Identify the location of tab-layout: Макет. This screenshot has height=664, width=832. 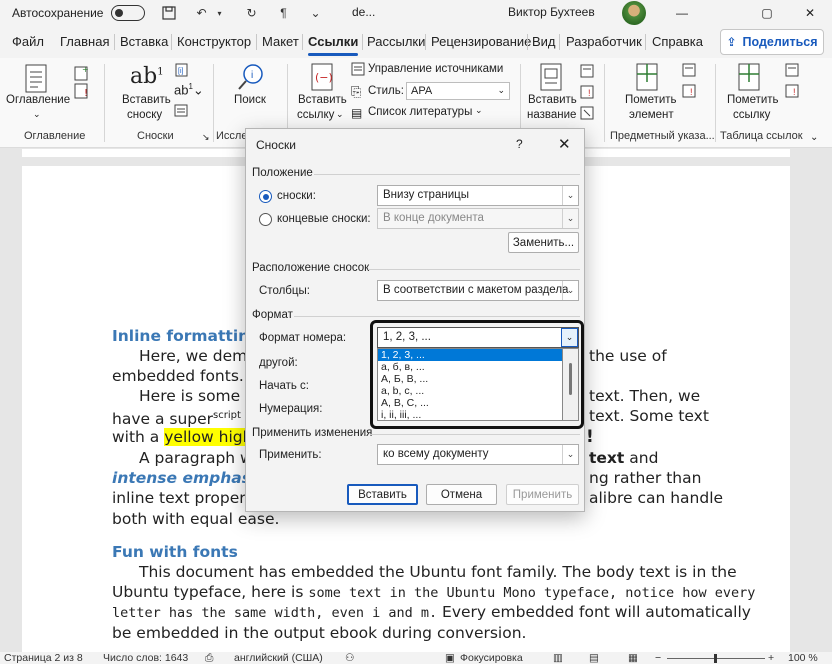
(280, 41).